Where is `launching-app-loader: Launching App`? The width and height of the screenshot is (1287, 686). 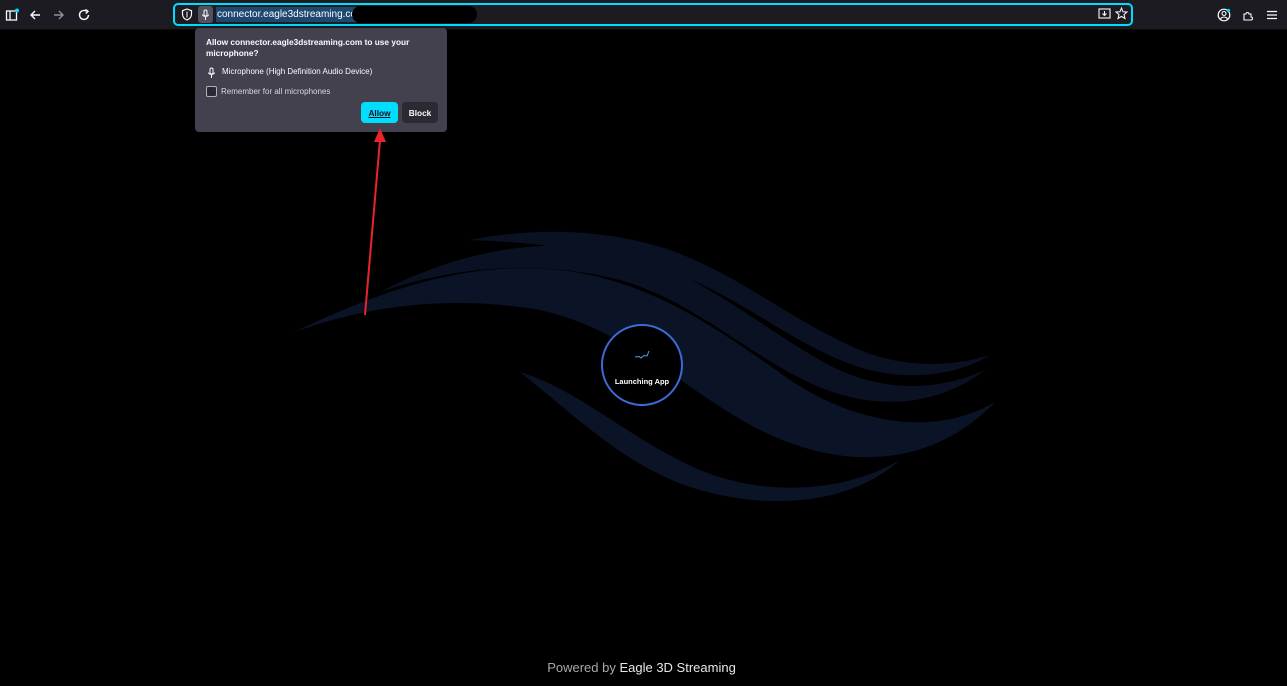
launching-app-loader: Launching App is located at coordinates (642, 365).